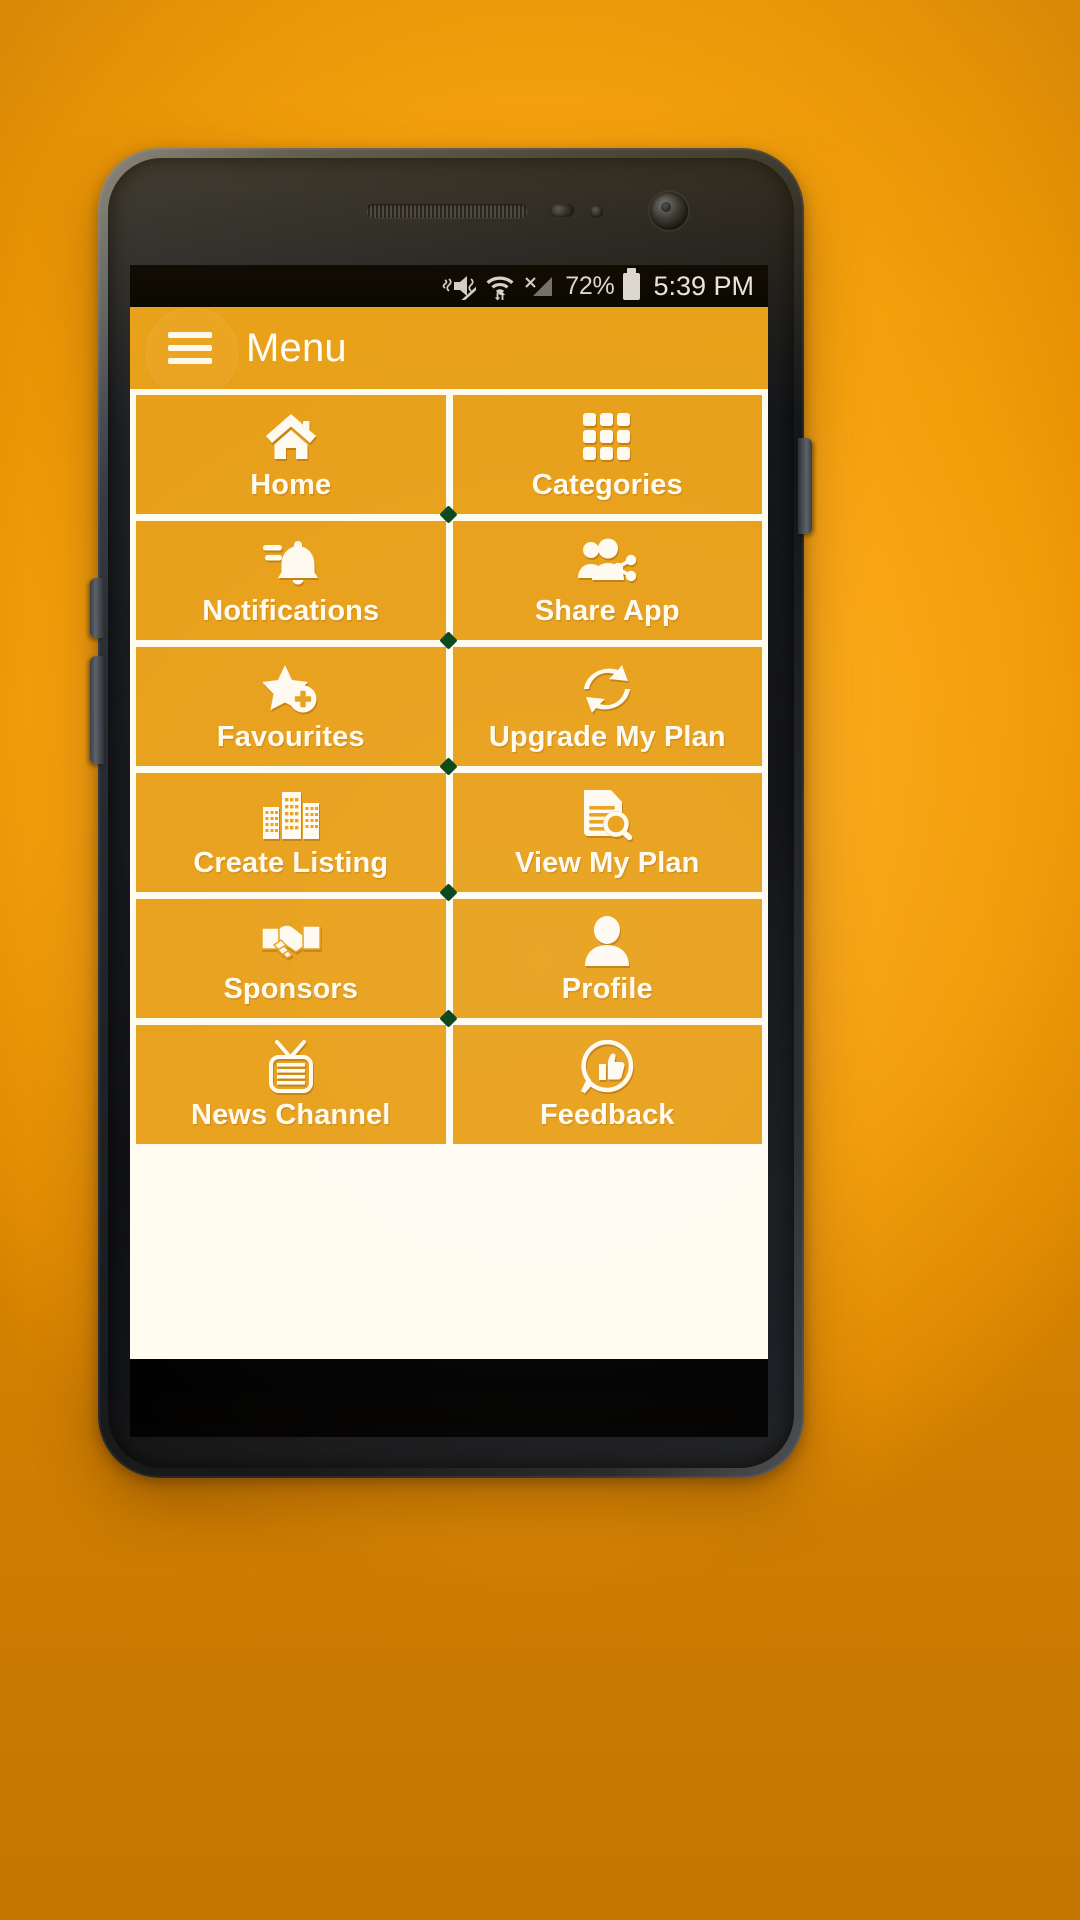 This screenshot has width=1080, height=1920. I want to click on refresh-arrows-icon, so click(608, 689).